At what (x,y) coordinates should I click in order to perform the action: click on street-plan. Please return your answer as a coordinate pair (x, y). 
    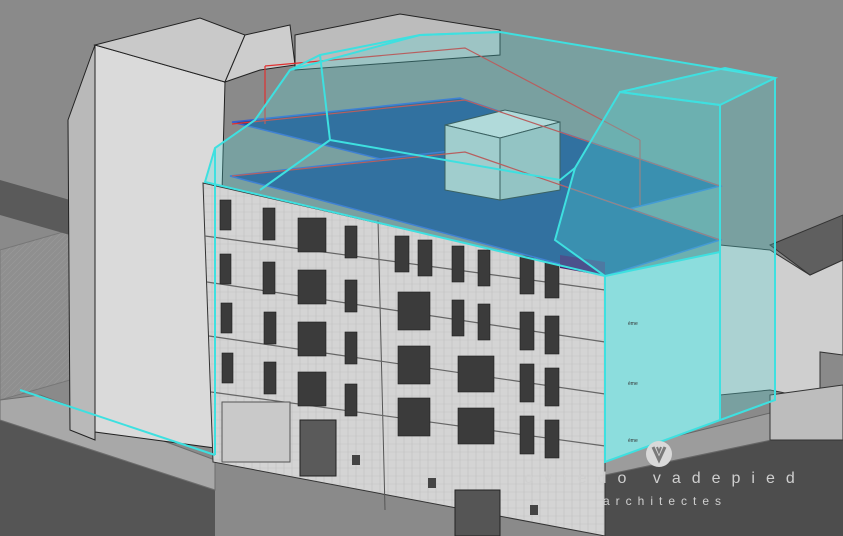
    Looking at the image, I should click on (35, 315).